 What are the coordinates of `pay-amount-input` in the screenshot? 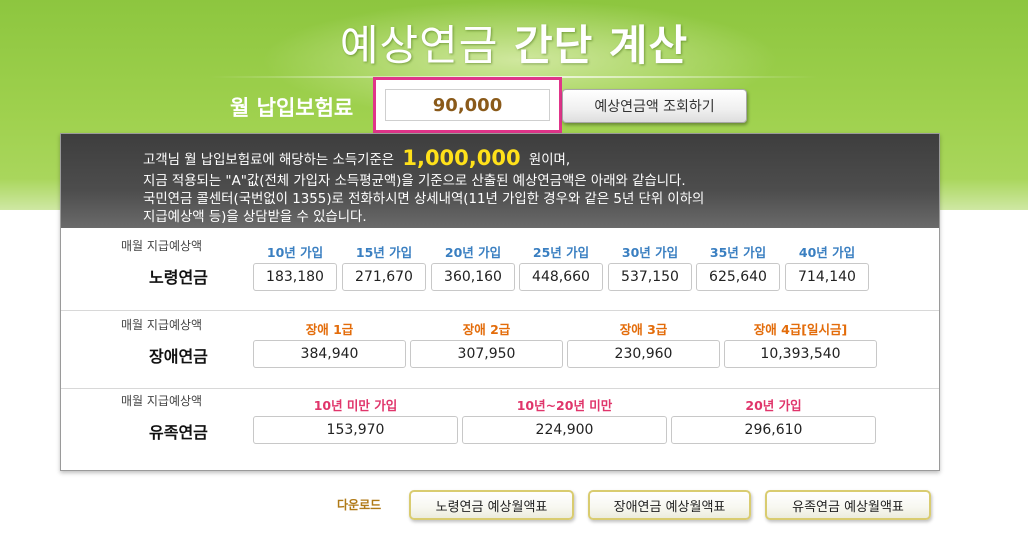 It's located at (467, 105).